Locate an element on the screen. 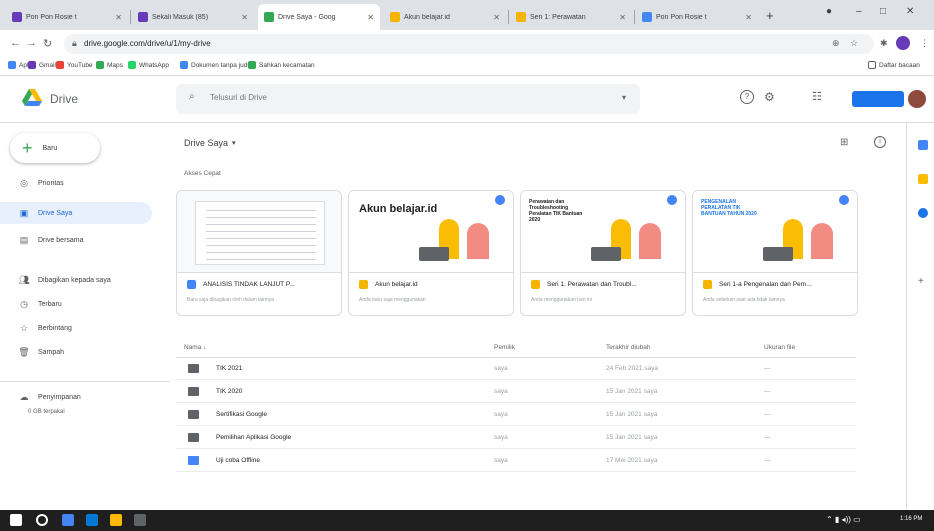 Image resolution: width=934 pixels, height=531 pixels. extensions-icon: ✱ is located at coordinates (884, 43).